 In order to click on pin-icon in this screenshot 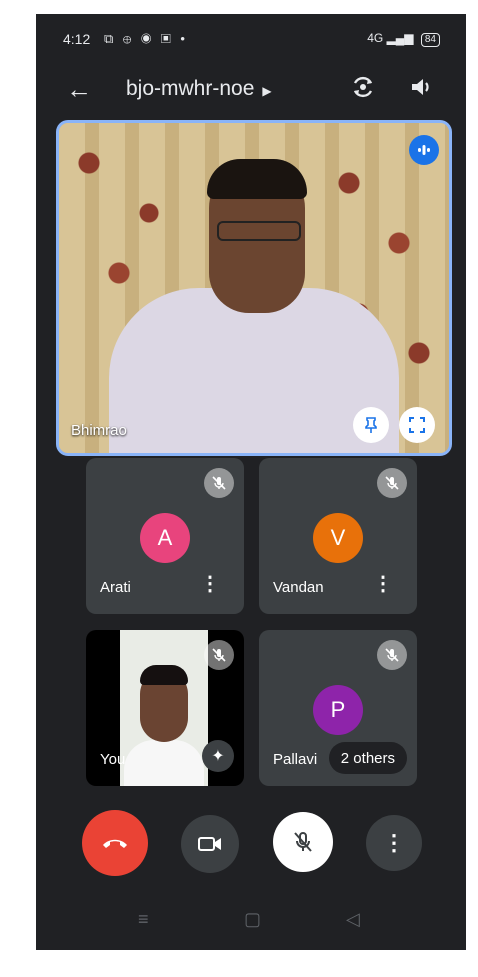, I will do `click(371, 425)`.